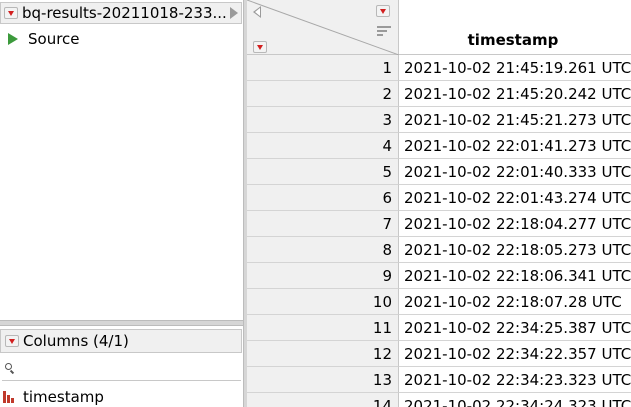 This screenshot has height=407, width=631. I want to click on table-row: 12 2021-10-02 22:34:22.357 UTC, so click(439, 354).